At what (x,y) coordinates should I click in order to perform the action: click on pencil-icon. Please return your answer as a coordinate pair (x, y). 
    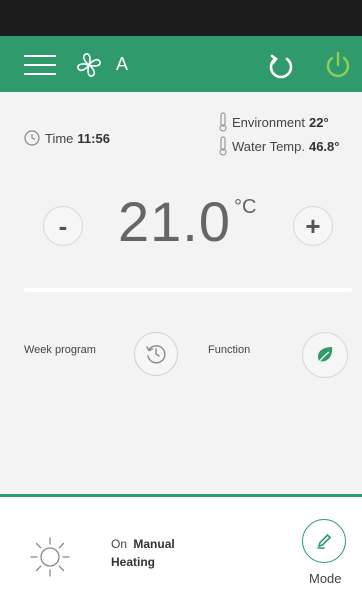
    Looking at the image, I should click on (324, 541).